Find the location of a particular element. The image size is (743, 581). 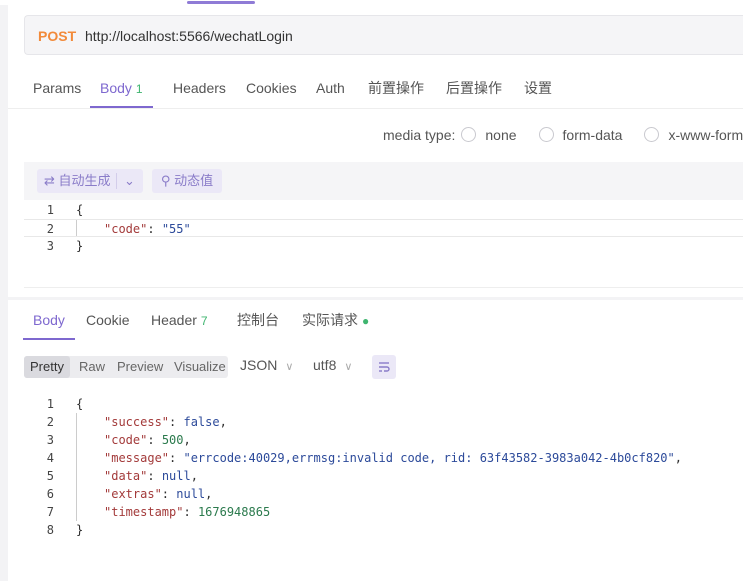

json-key: "extras" is located at coordinates (133, 494).